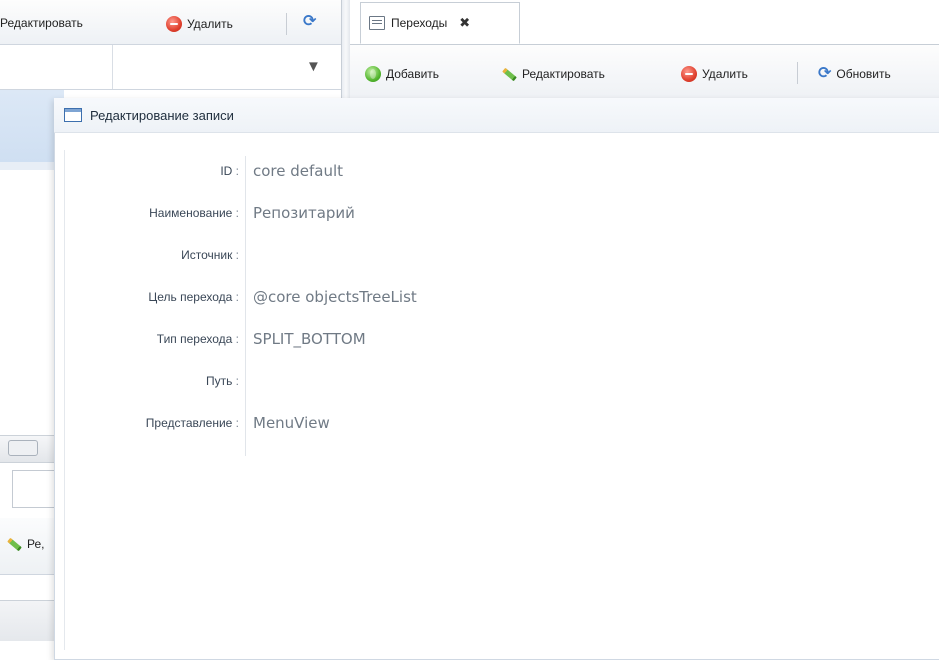 The image size is (939, 660). I want to click on field-value: SPLIT_BOTTOM, so click(309, 339).